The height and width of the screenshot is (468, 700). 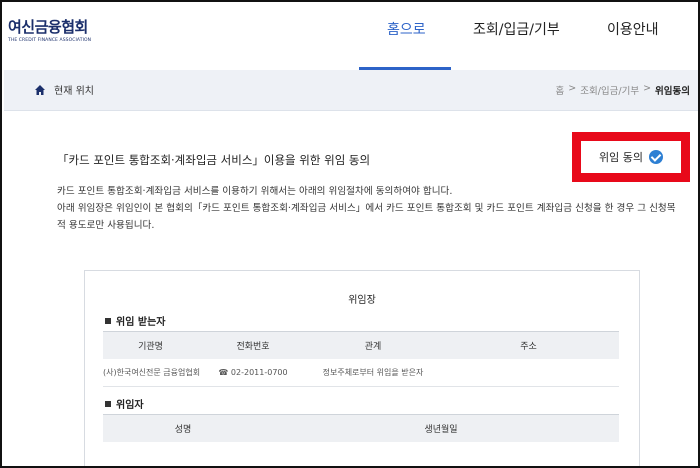 I want to click on column-header: 성명, so click(x=183, y=430).